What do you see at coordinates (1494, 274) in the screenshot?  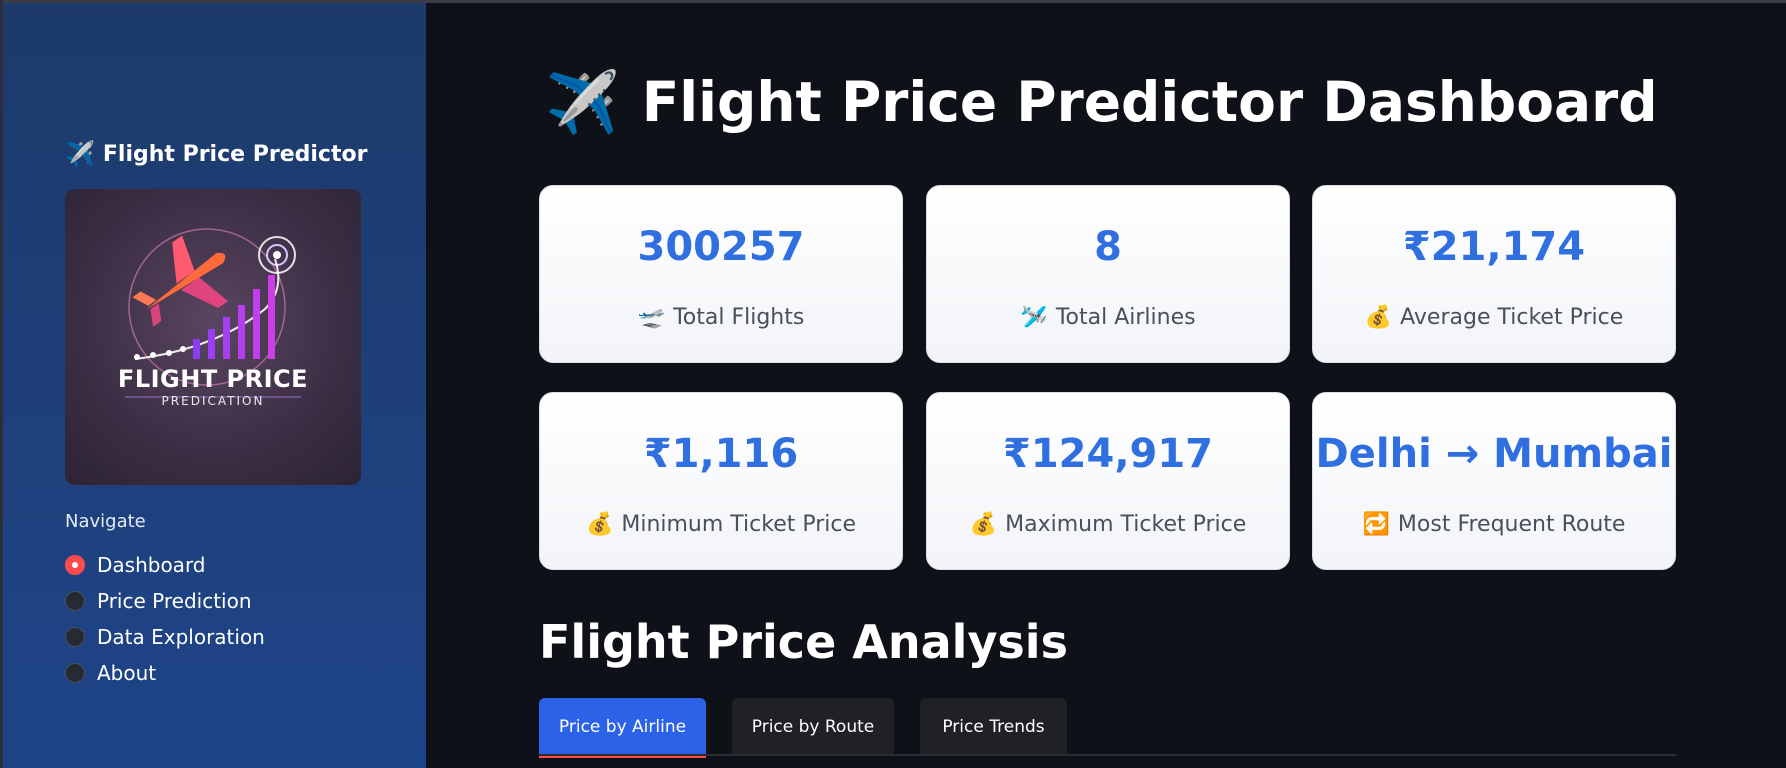 I see `metric-card-average-price: ₹21,174 💰 Average Ticket Price` at bounding box center [1494, 274].